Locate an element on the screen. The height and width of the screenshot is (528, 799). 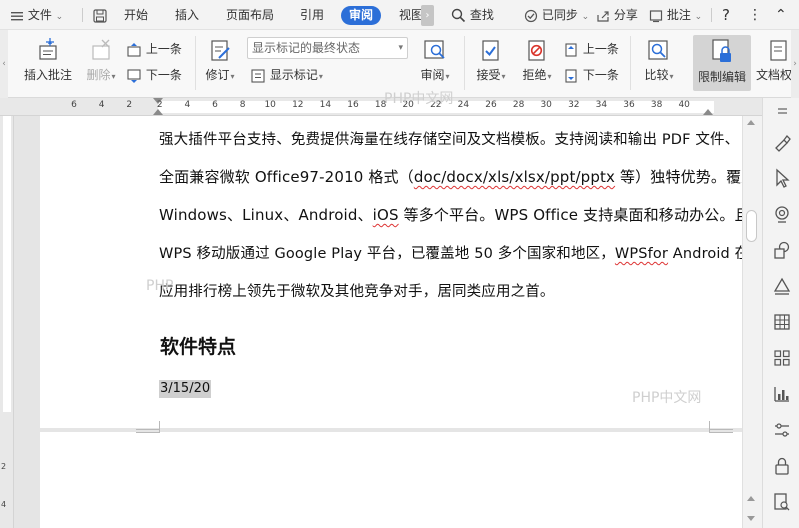
review-label: 审阅 is located at coordinates (432, 75).